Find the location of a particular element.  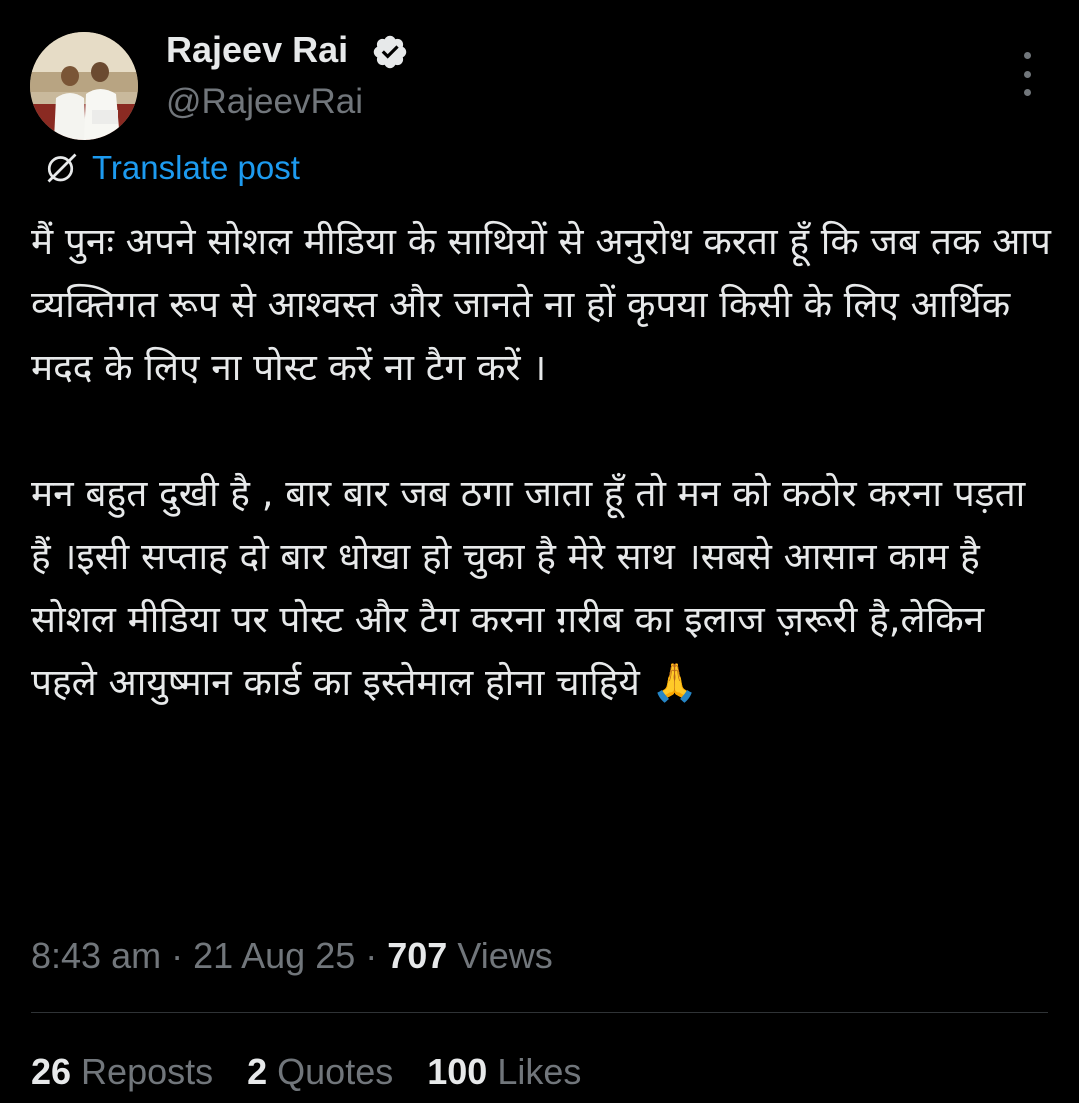

divider is located at coordinates (539, 1012).